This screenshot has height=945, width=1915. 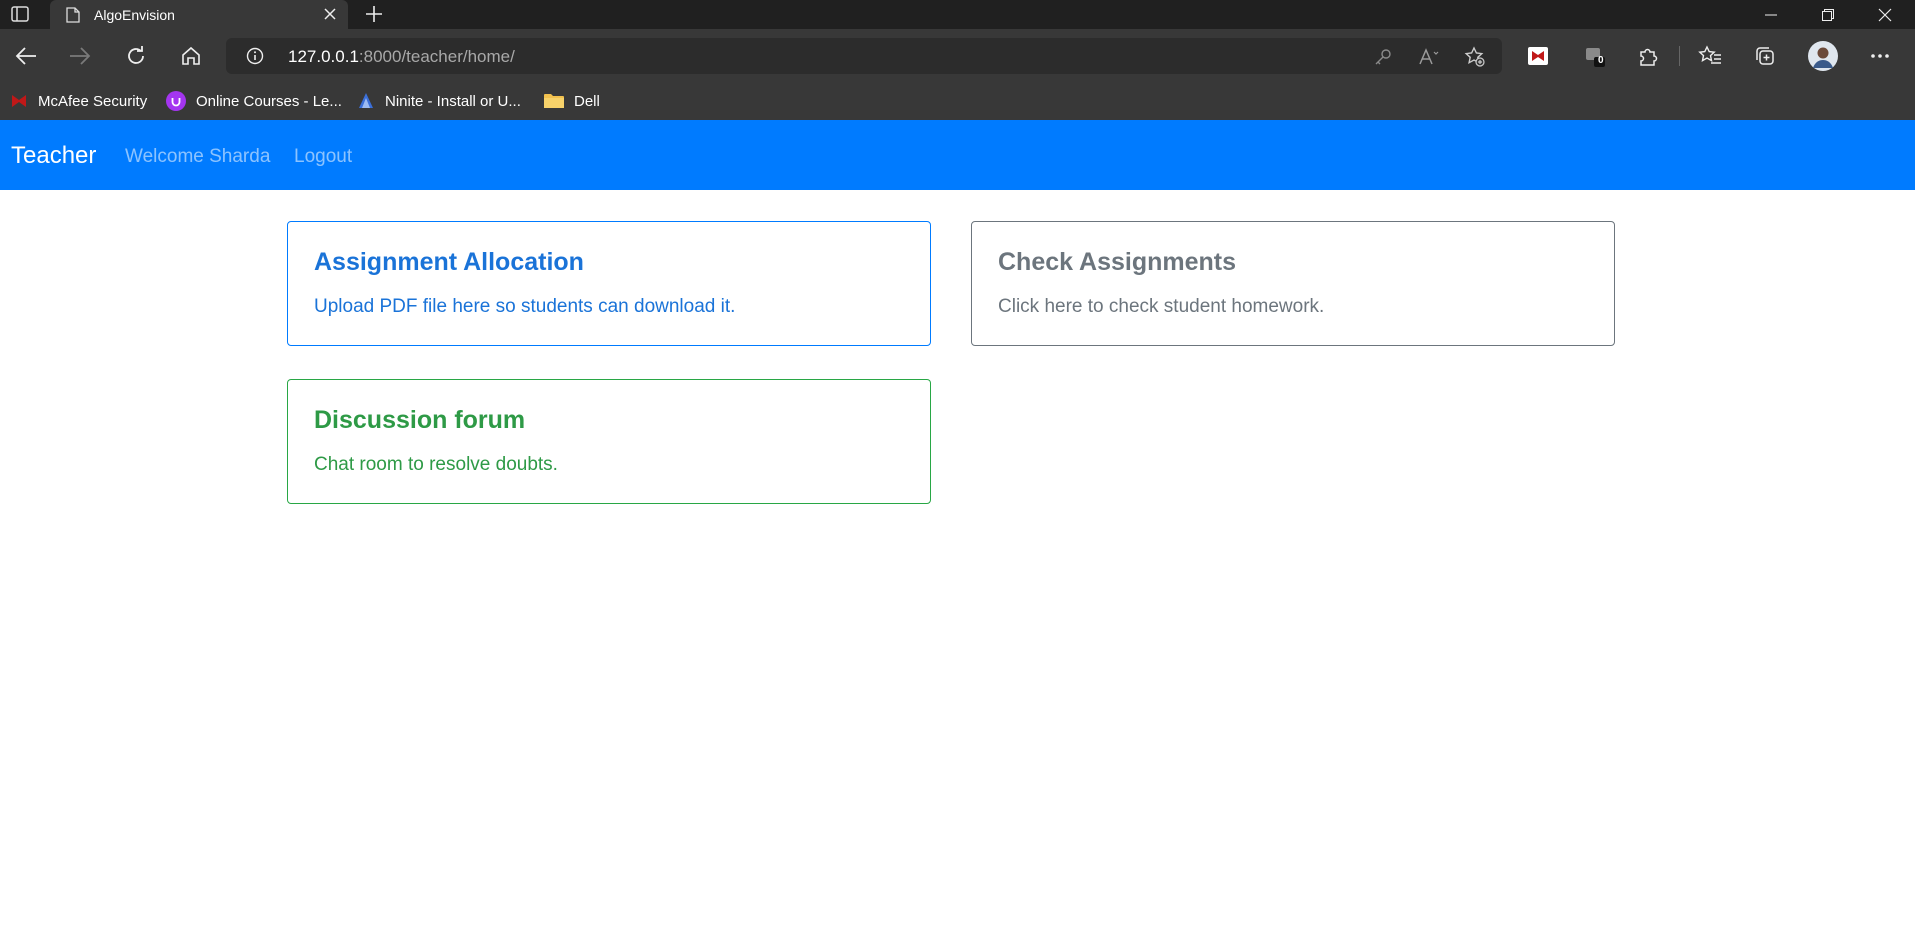 What do you see at coordinates (136, 56) in the screenshot?
I see `refresh-icon` at bounding box center [136, 56].